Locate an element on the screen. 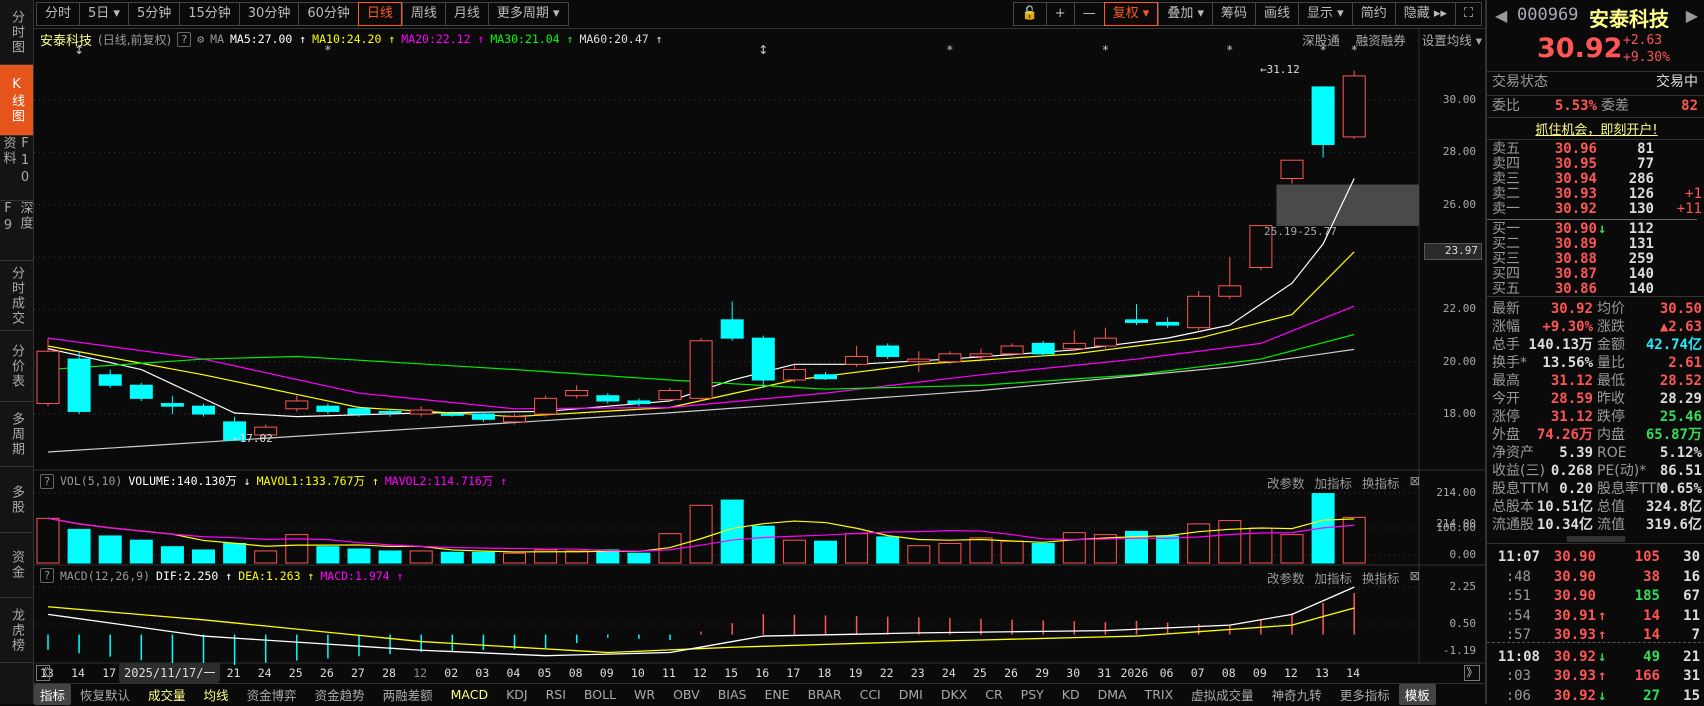  nav-6: 多周期 is located at coordinates (16, 434).